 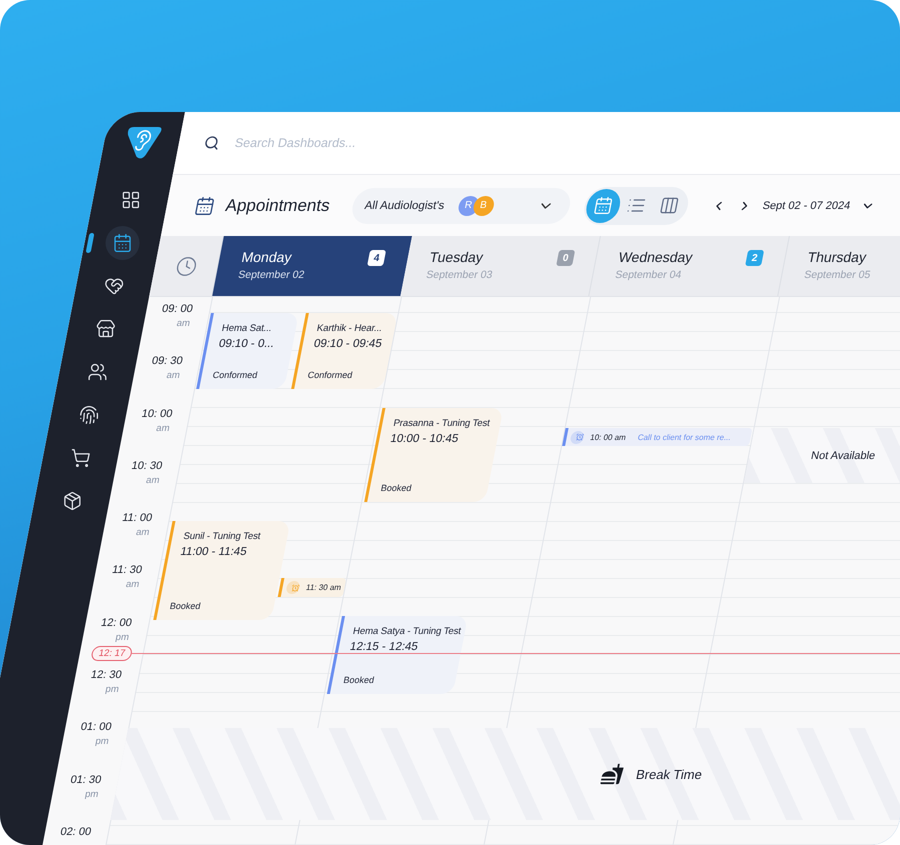 I want to click on appointment-card: Karthik - Hear... 09:10 - 09:45 Conformed, so click(x=344, y=351).